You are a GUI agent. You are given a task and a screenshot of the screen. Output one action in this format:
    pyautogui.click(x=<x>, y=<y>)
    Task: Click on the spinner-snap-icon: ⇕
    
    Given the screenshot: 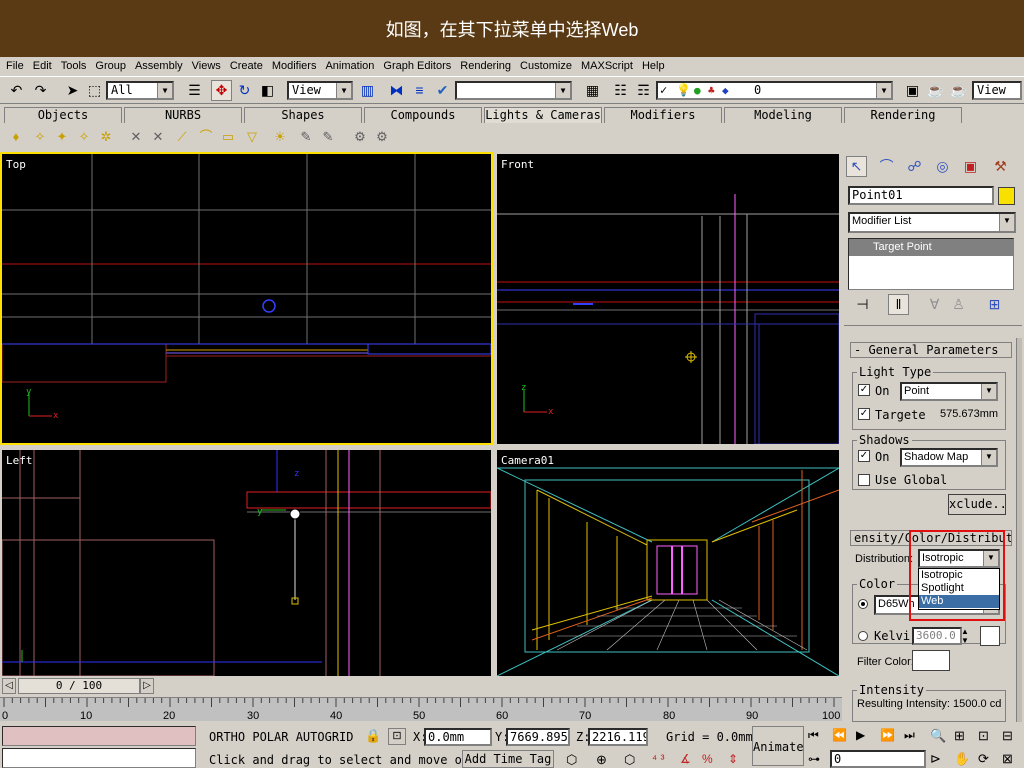 What is the action you would take?
    pyautogui.click(x=733, y=759)
    